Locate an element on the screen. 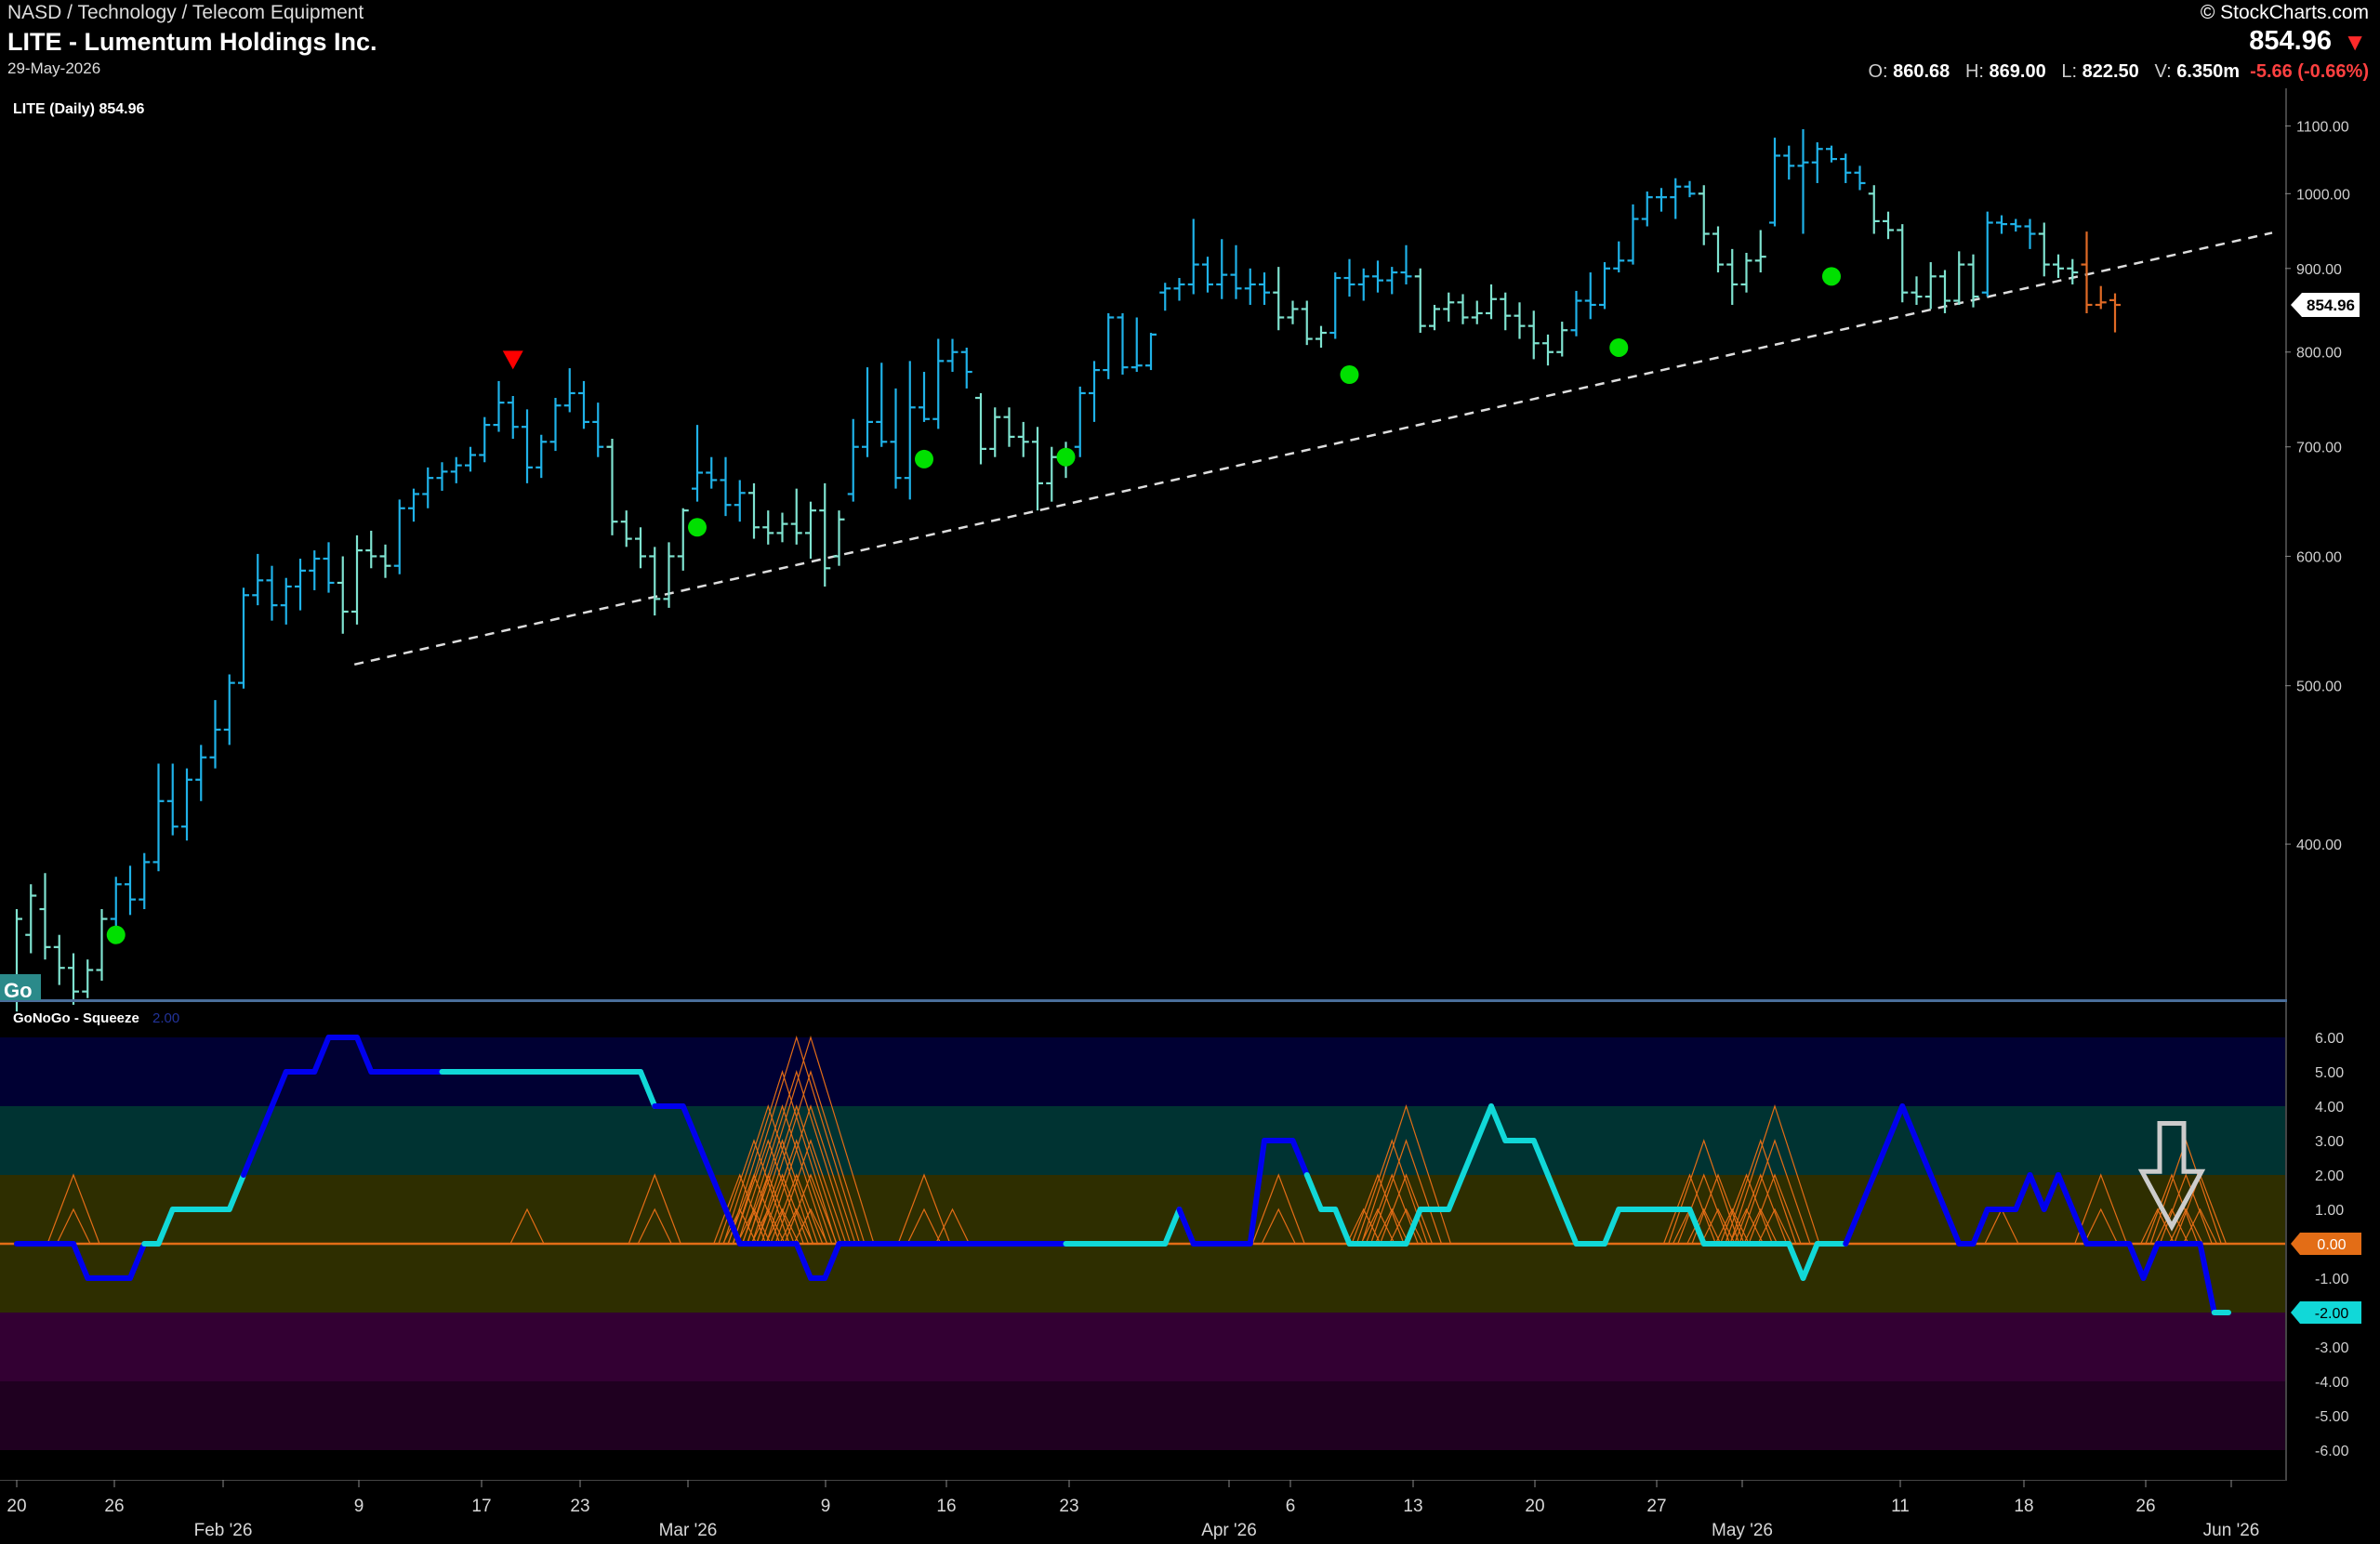  squeeze-tick-label: 6.00 is located at coordinates (2329, 1039).